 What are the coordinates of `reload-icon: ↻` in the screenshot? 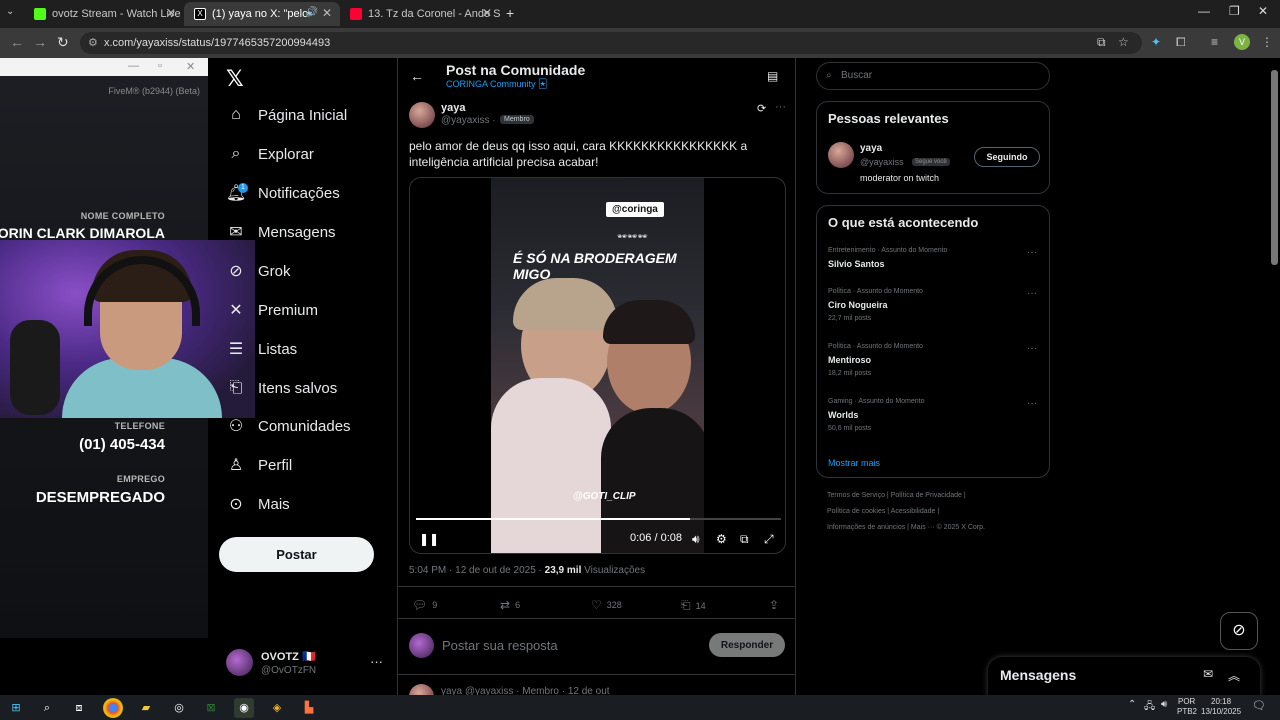 It's located at (63, 42).